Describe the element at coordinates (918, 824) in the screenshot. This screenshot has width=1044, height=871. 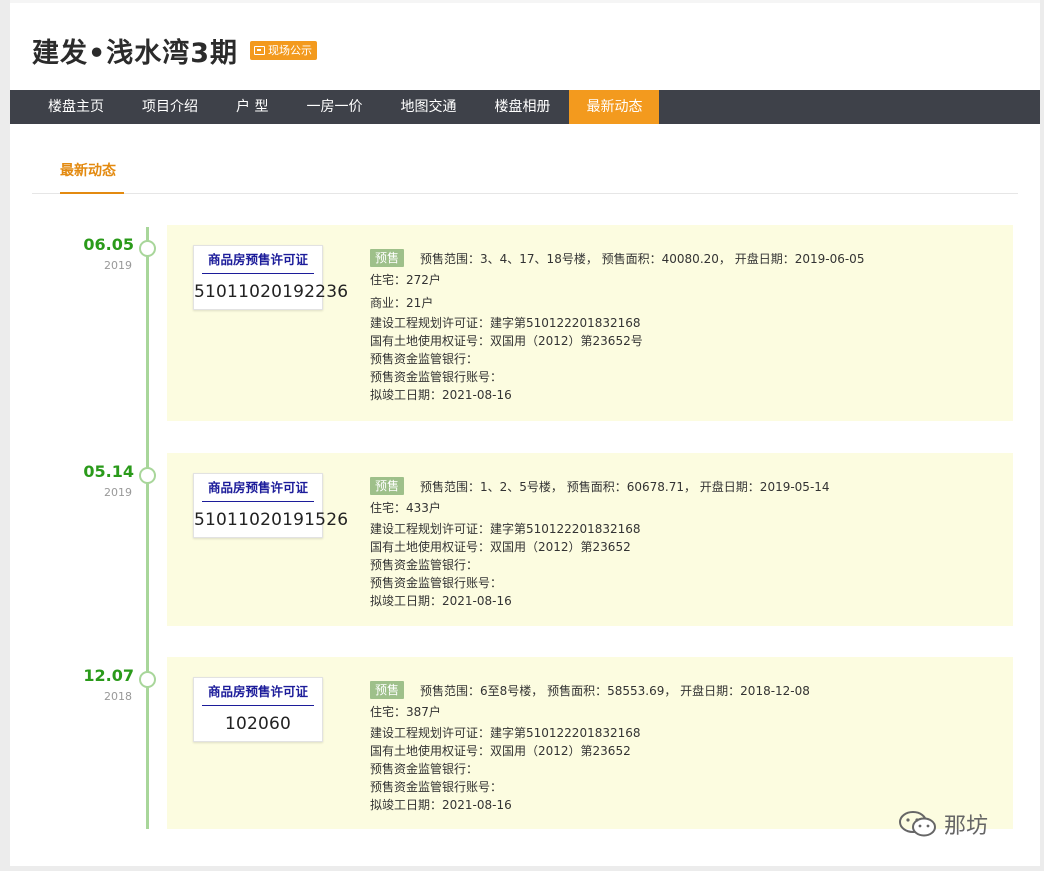
I see `wechat-icon` at that location.